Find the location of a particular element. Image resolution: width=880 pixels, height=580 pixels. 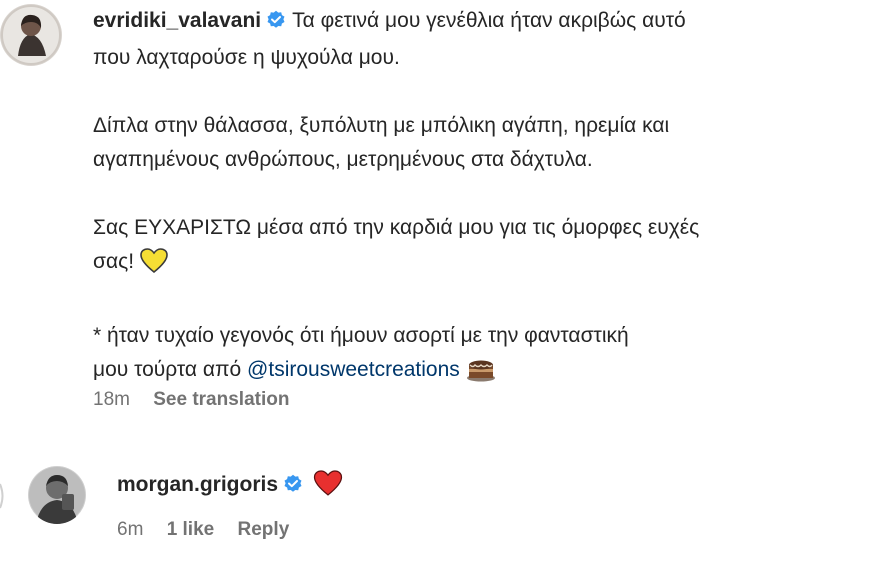

reply-author-avatar is located at coordinates (57, 495).